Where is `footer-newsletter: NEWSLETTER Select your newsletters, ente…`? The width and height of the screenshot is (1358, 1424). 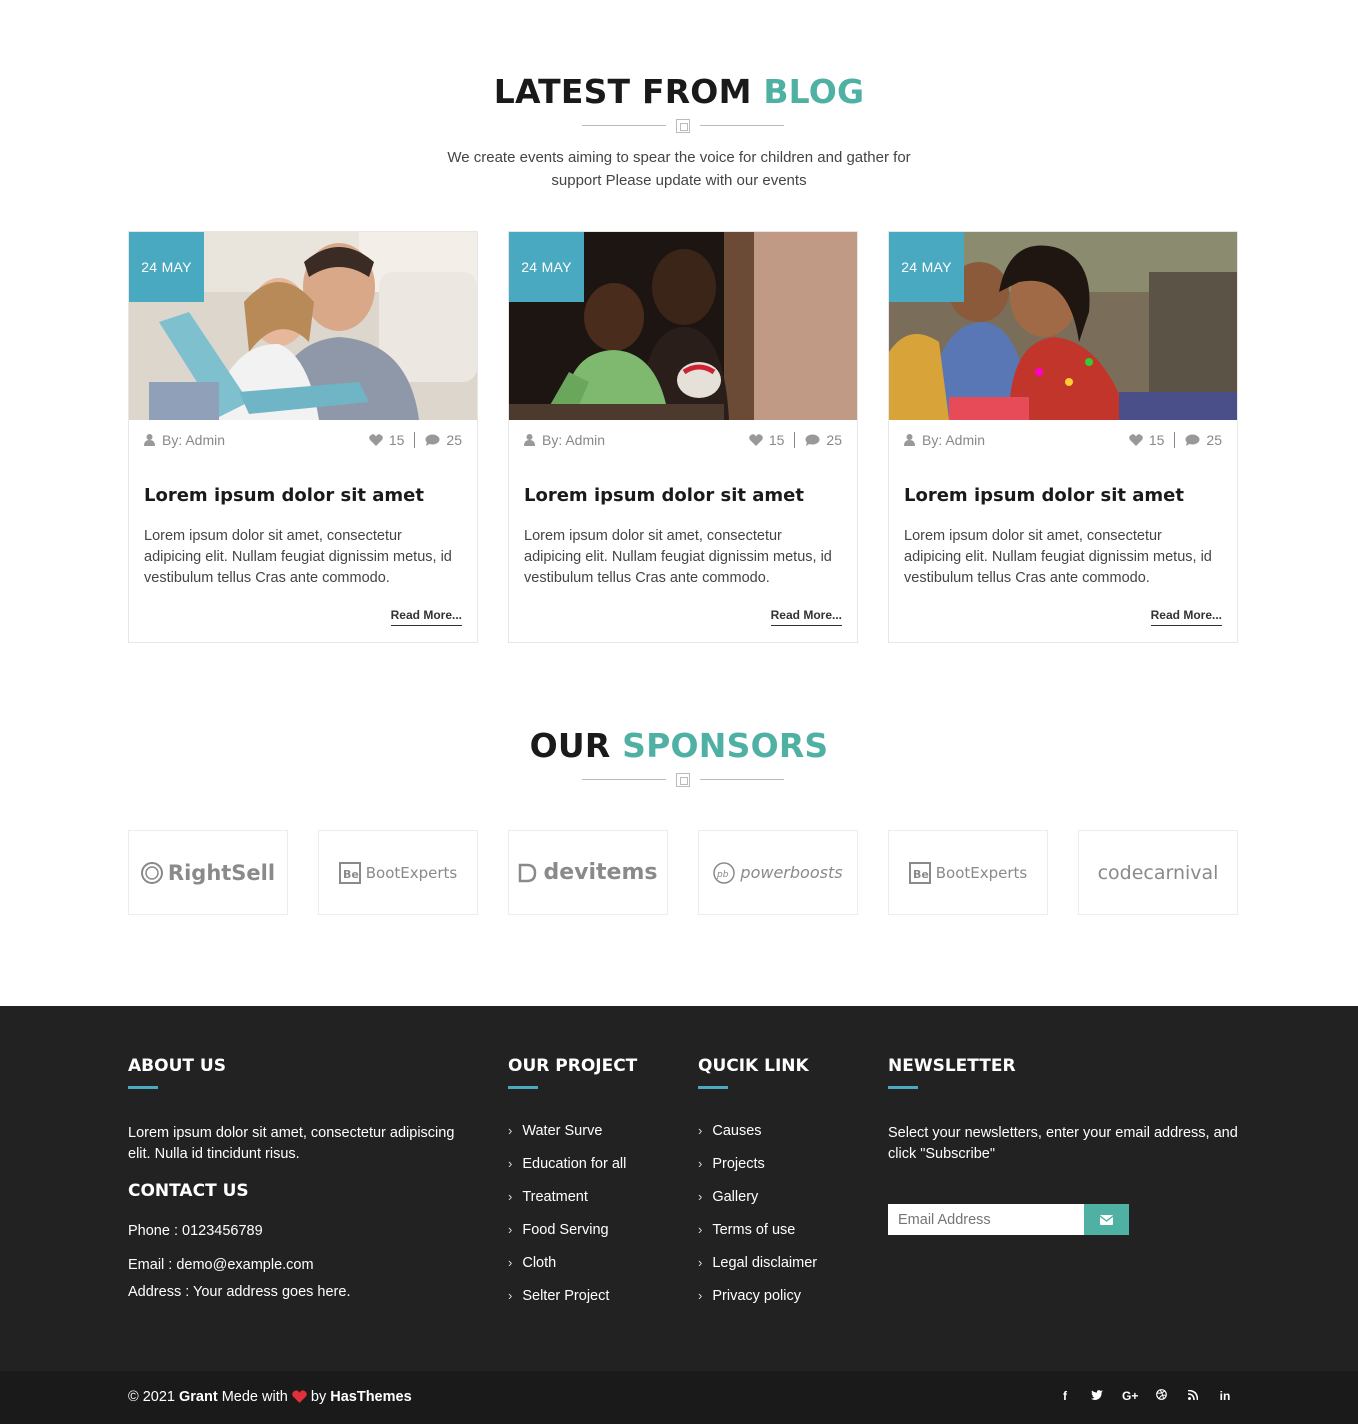
footer-newsletter: NEWSLETTER Select your newsletters, ente… is located at coordinates (1063, 1110).